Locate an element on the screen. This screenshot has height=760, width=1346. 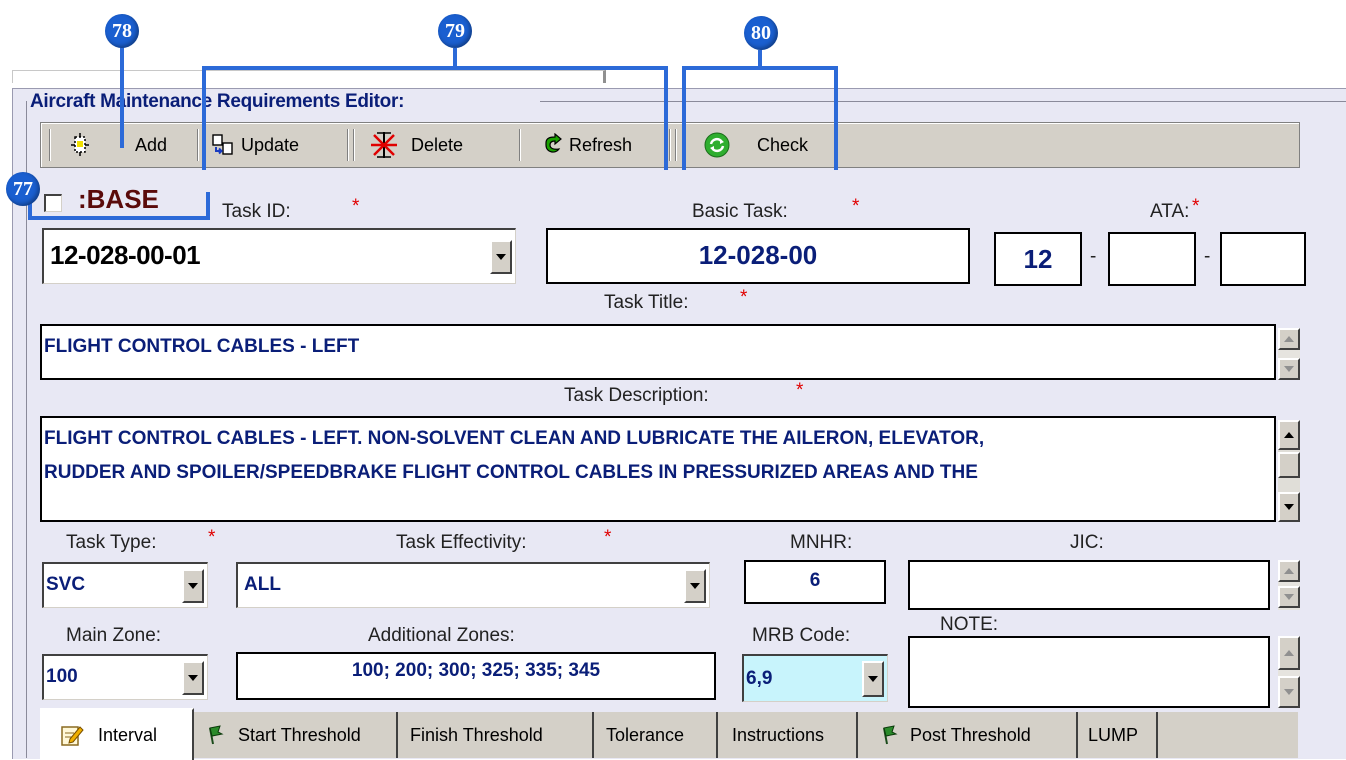
ata-subject-field is located at coordinates (1263, 259).